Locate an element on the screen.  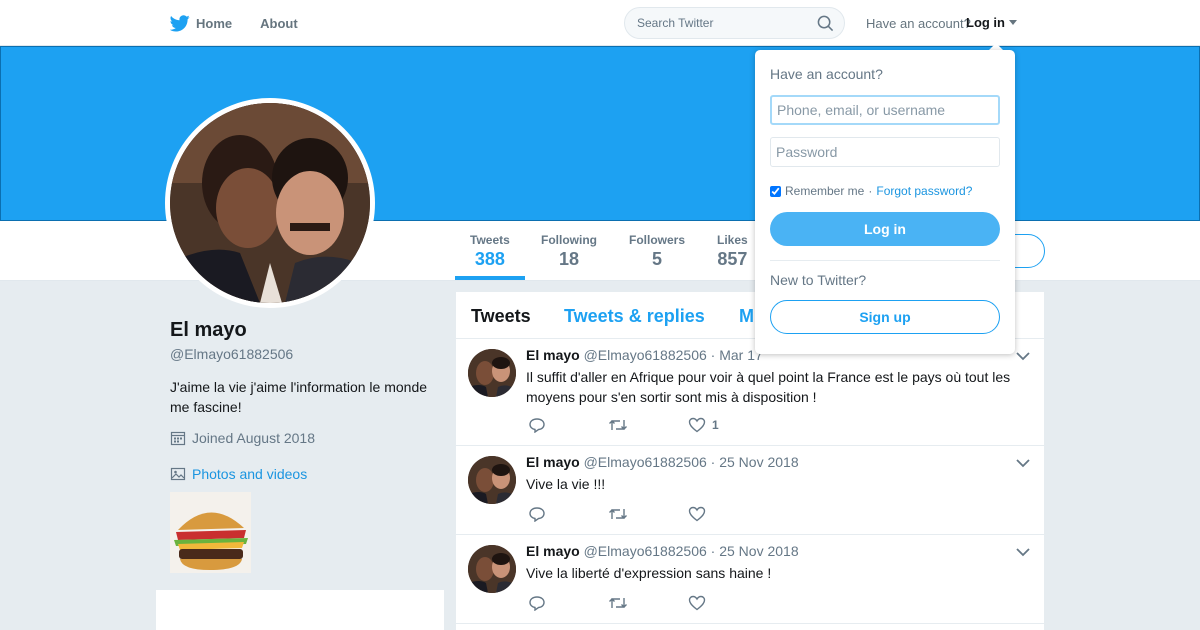
tab-tweets-replies: Tweets & replies is located at coordinates (634, 316).